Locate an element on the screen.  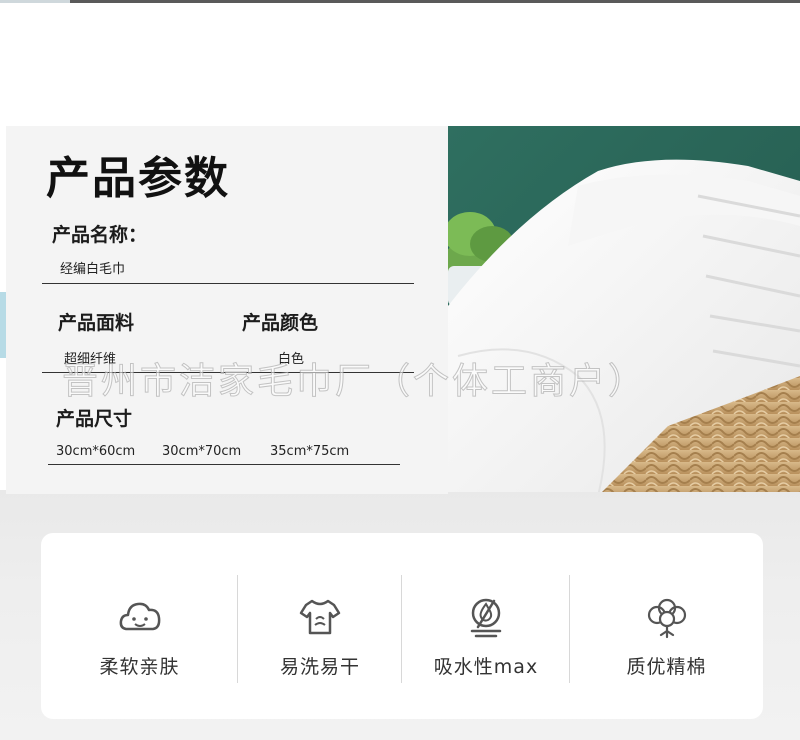
size-label: 产品尺寸 is located at coordinates (94, 419).